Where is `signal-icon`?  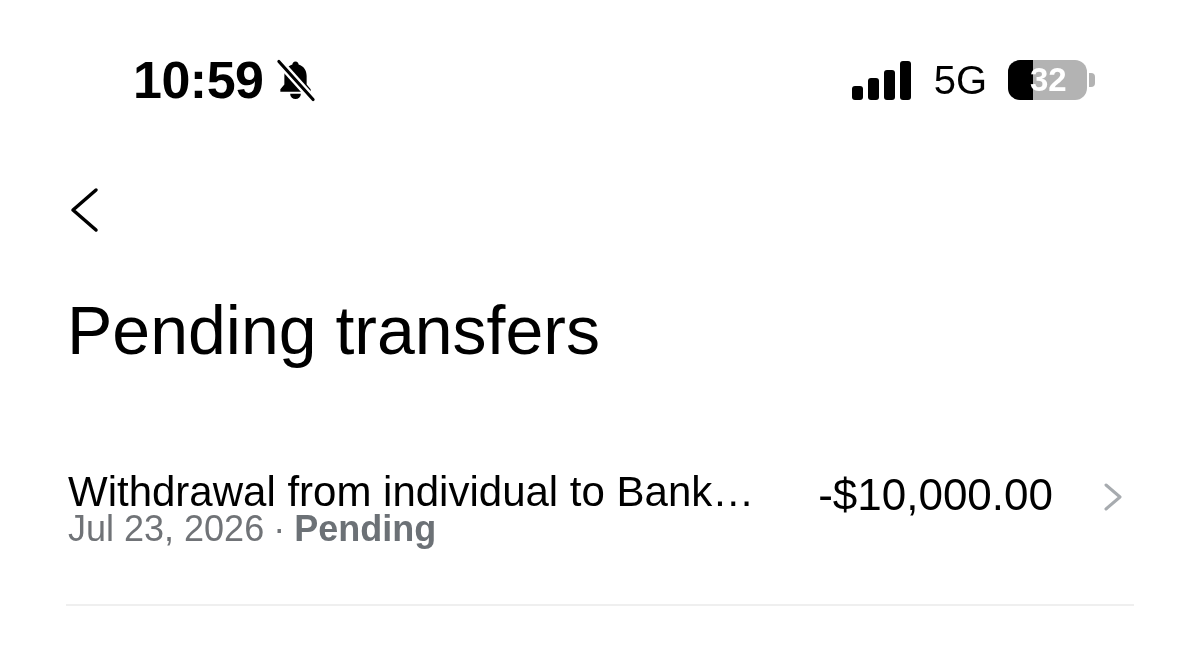 signal-icon is located at coordinates (881, 80).